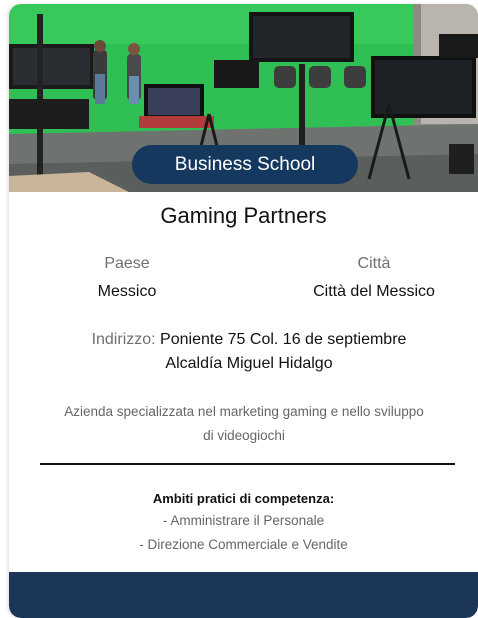 Image resolution: width=478 pixels, height=618 pixels. I want to click on skills-title: Ambiti pratici di competenza:, so click(243, 498).